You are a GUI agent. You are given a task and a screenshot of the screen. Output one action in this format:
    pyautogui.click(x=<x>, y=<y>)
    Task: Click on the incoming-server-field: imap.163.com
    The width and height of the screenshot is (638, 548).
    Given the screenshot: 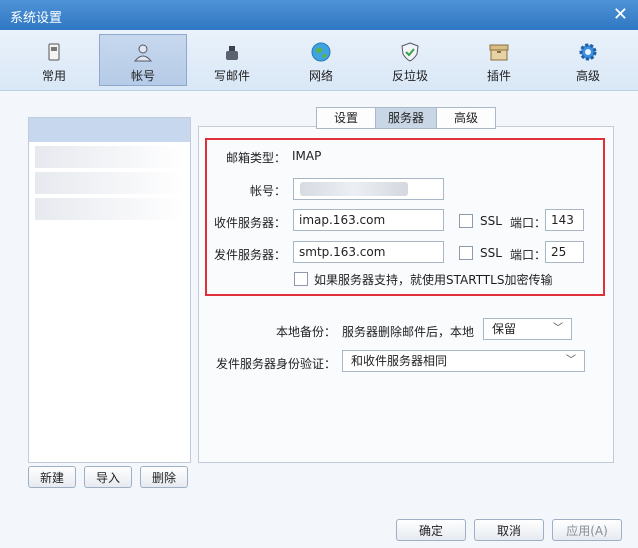 What is the action you would take?
    pyautogui.click(x=368, y=220)
    